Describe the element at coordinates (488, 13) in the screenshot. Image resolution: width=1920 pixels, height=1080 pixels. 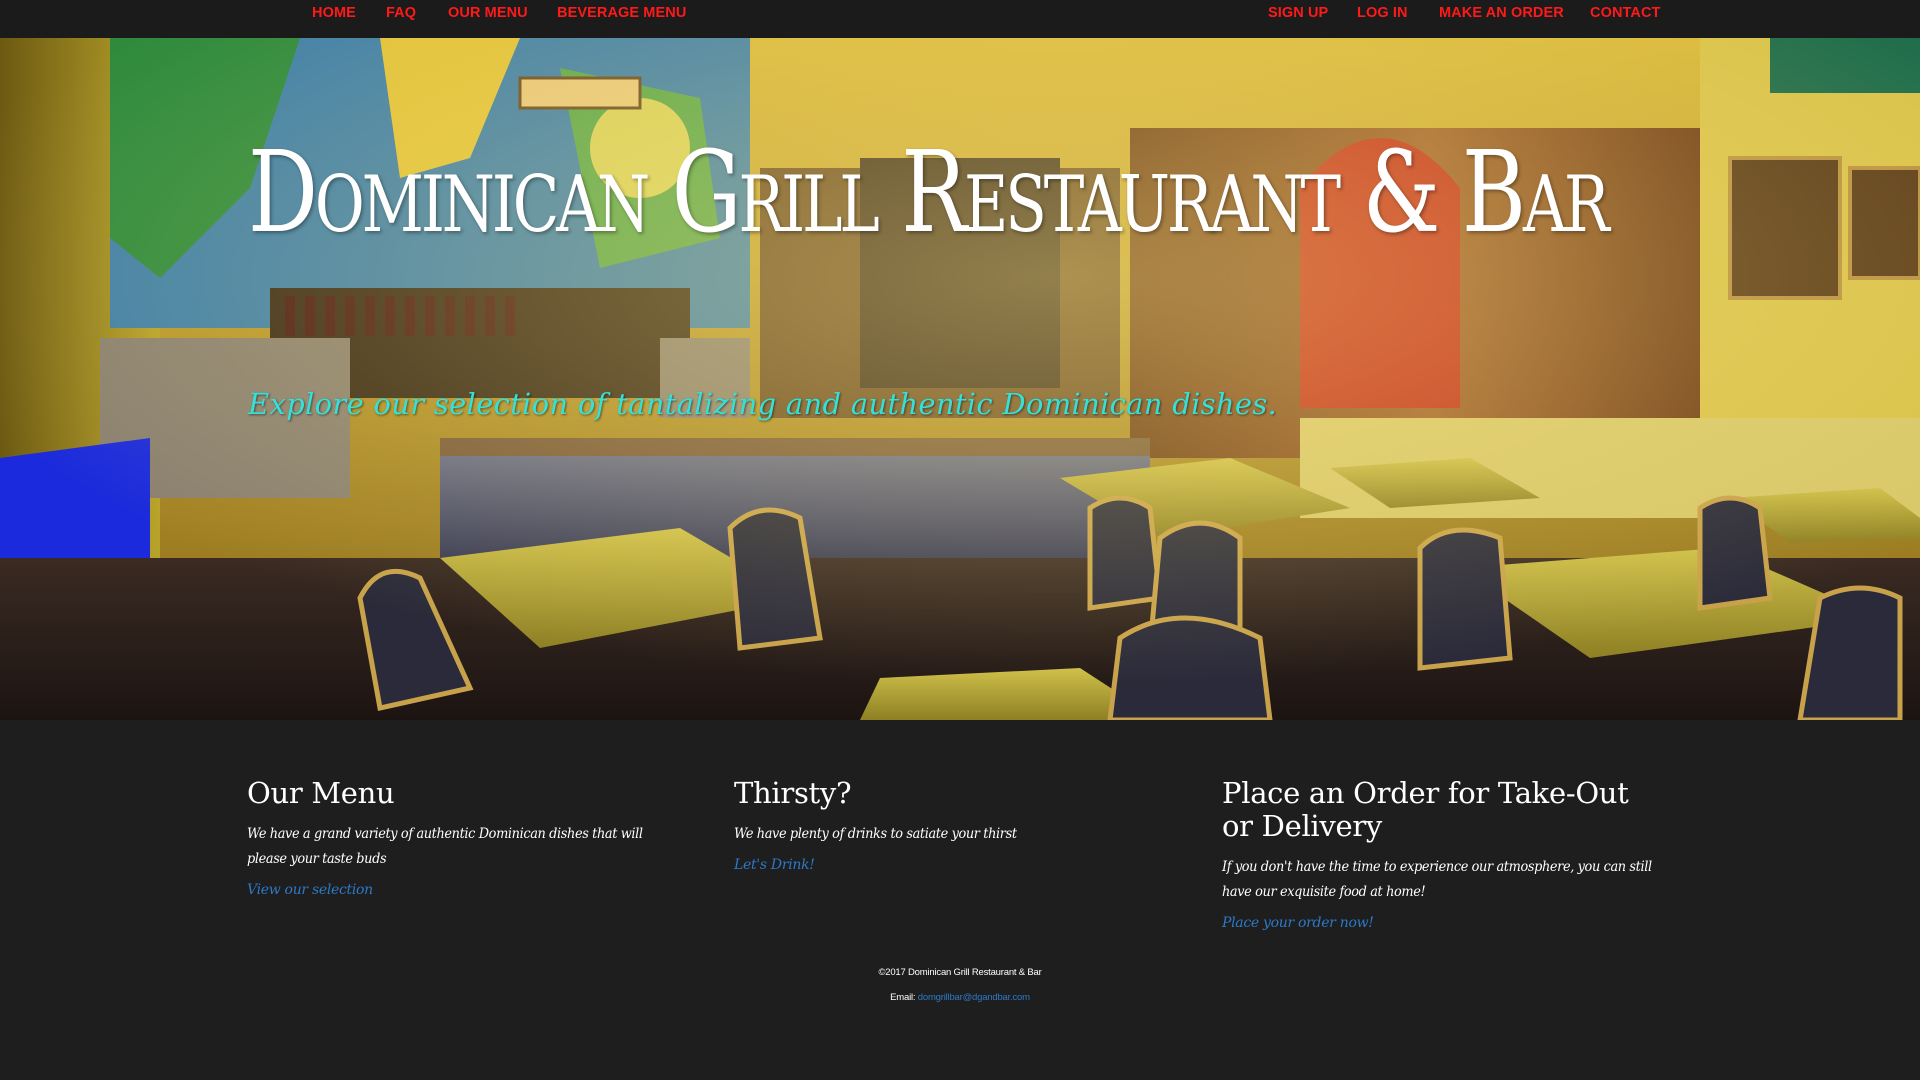
I see `nav-our-menu-link: OUR MENU` at that location.